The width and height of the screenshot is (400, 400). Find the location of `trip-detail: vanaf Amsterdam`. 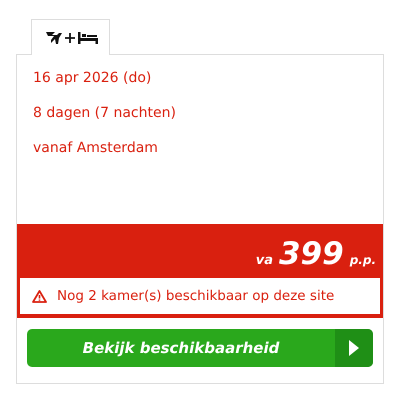

trip-detail: vanaf Amsterdam is located at coordinates (96, 148).